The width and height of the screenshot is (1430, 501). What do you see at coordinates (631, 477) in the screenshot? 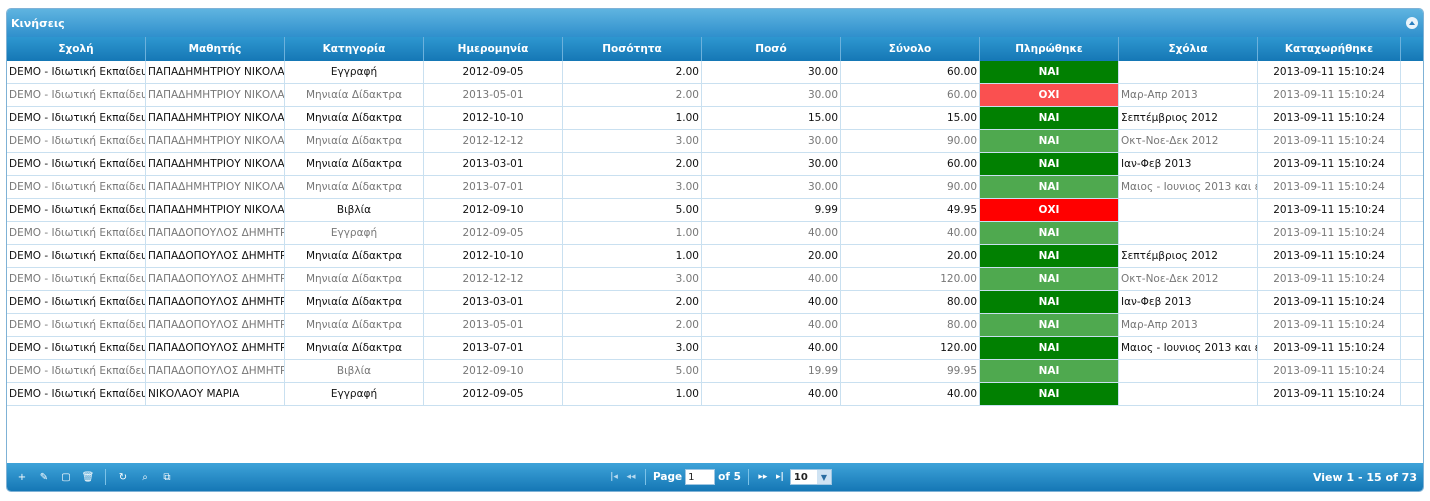
I see `prev-page-icon: ◂◂` at bounding box center [631, 477].